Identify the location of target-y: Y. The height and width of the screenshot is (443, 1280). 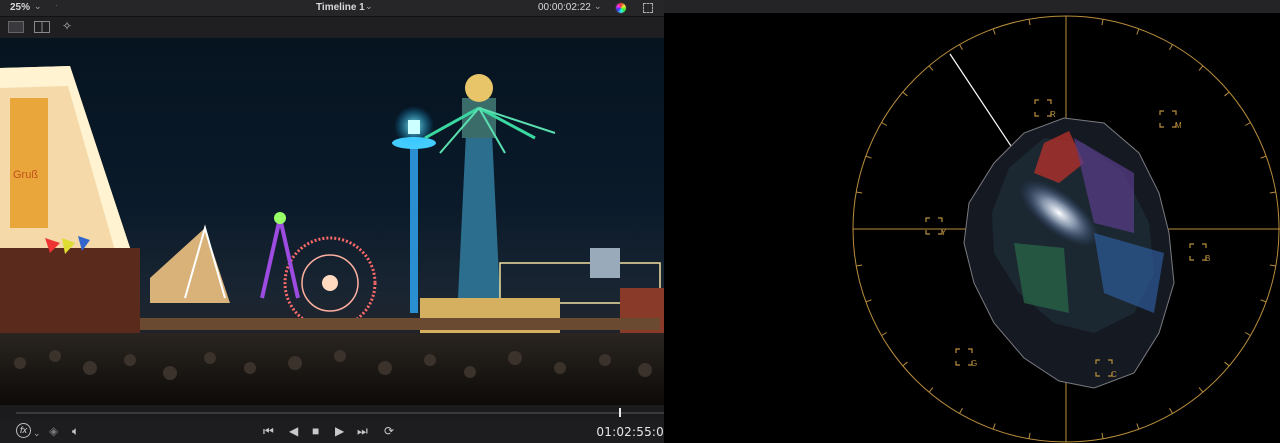
(936, 227).